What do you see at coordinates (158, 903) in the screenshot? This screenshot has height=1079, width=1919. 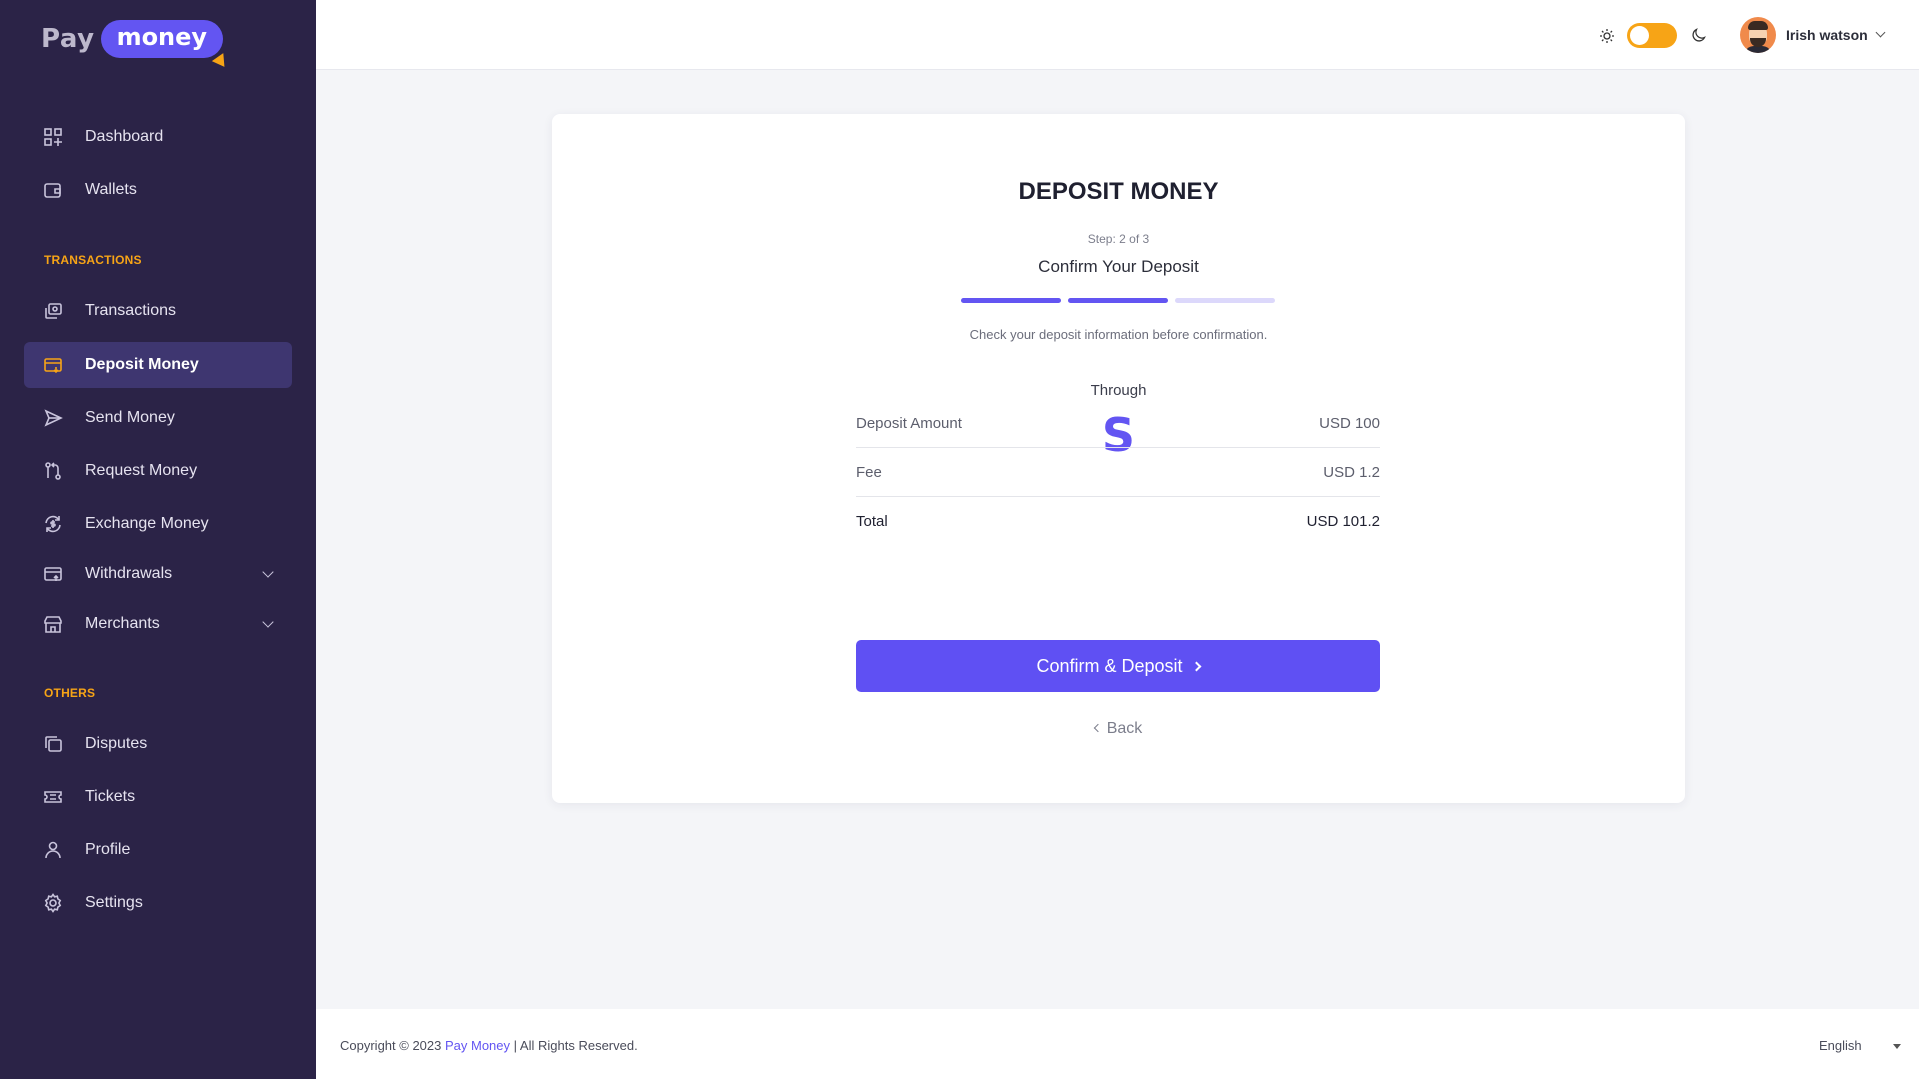 I see `sidebar-item-settings: Settings` at bounding box center [158, 903].